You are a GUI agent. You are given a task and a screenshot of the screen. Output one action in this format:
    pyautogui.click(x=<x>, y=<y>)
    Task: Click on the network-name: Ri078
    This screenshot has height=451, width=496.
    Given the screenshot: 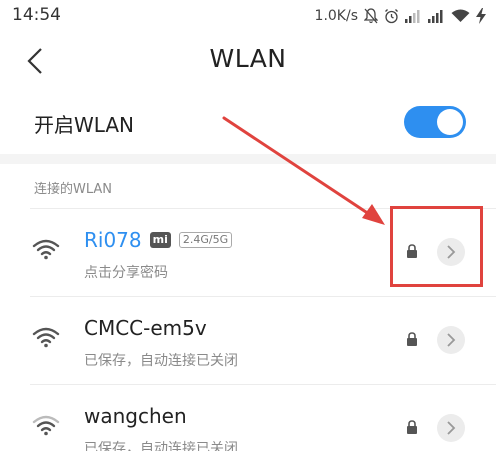 What is the action you would take?
    pyautogui.click(x=113, y=240)
    